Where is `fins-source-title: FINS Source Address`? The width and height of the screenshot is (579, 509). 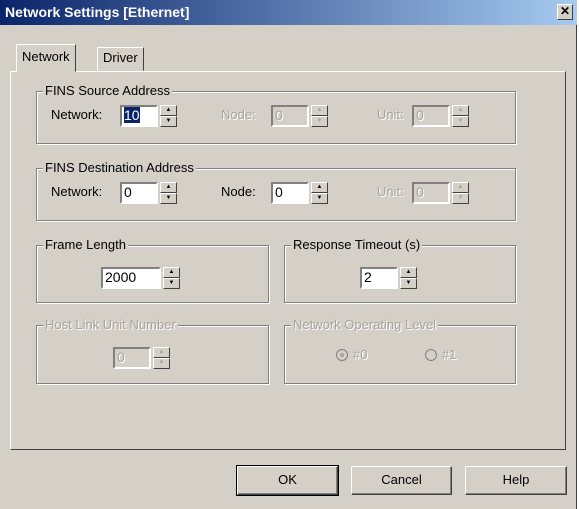 fins-source-title: FINS Source Address is located at coordinates (107, 90).